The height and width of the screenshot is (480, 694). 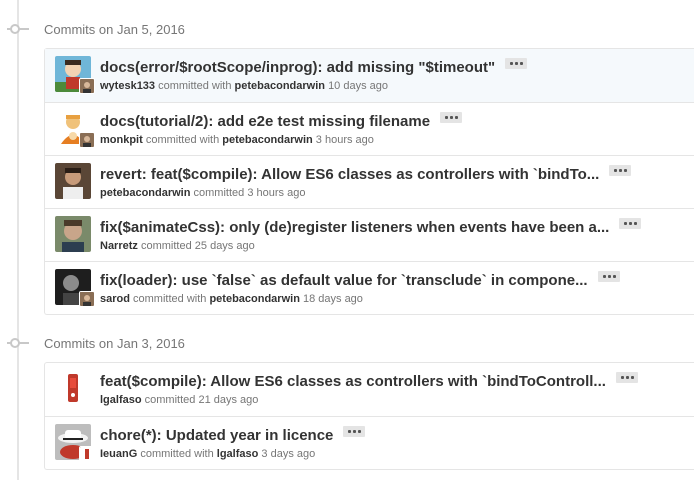 I want to click on commit-meta: petebacondarwin committed 3 hours ago, so click(x=202, y=193).